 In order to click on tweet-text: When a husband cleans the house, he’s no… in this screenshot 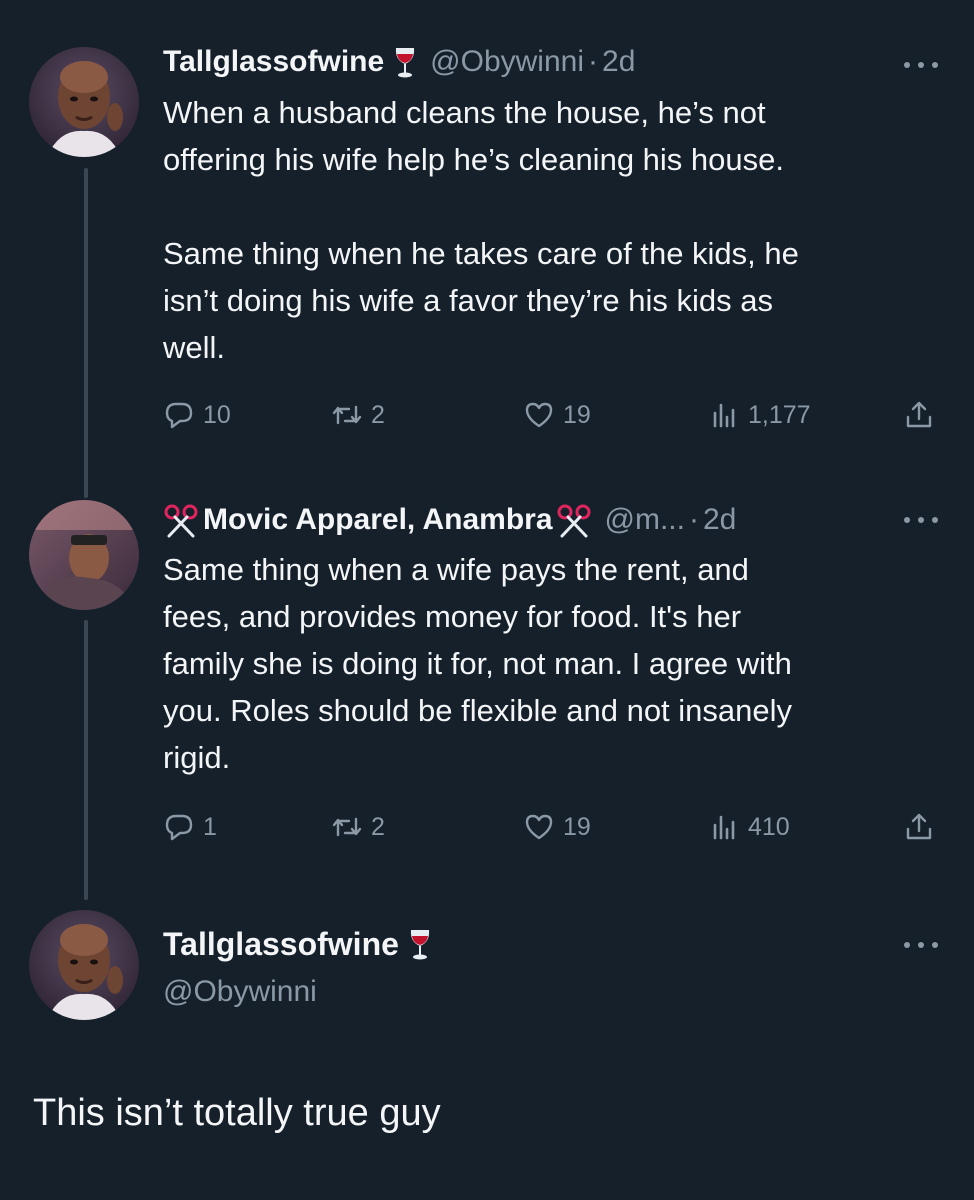, I will do `click(481, 230)`.